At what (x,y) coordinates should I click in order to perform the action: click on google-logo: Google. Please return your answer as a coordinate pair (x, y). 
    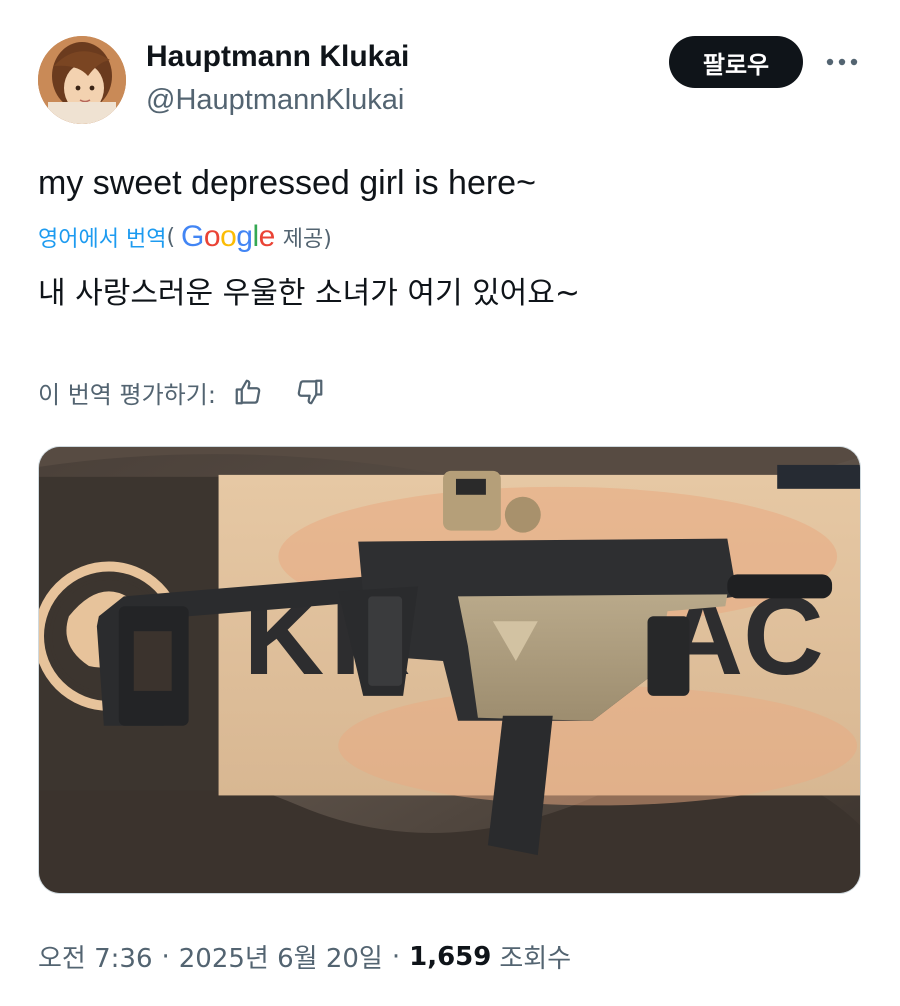
    Looking at the image, I should click on (228, 236).